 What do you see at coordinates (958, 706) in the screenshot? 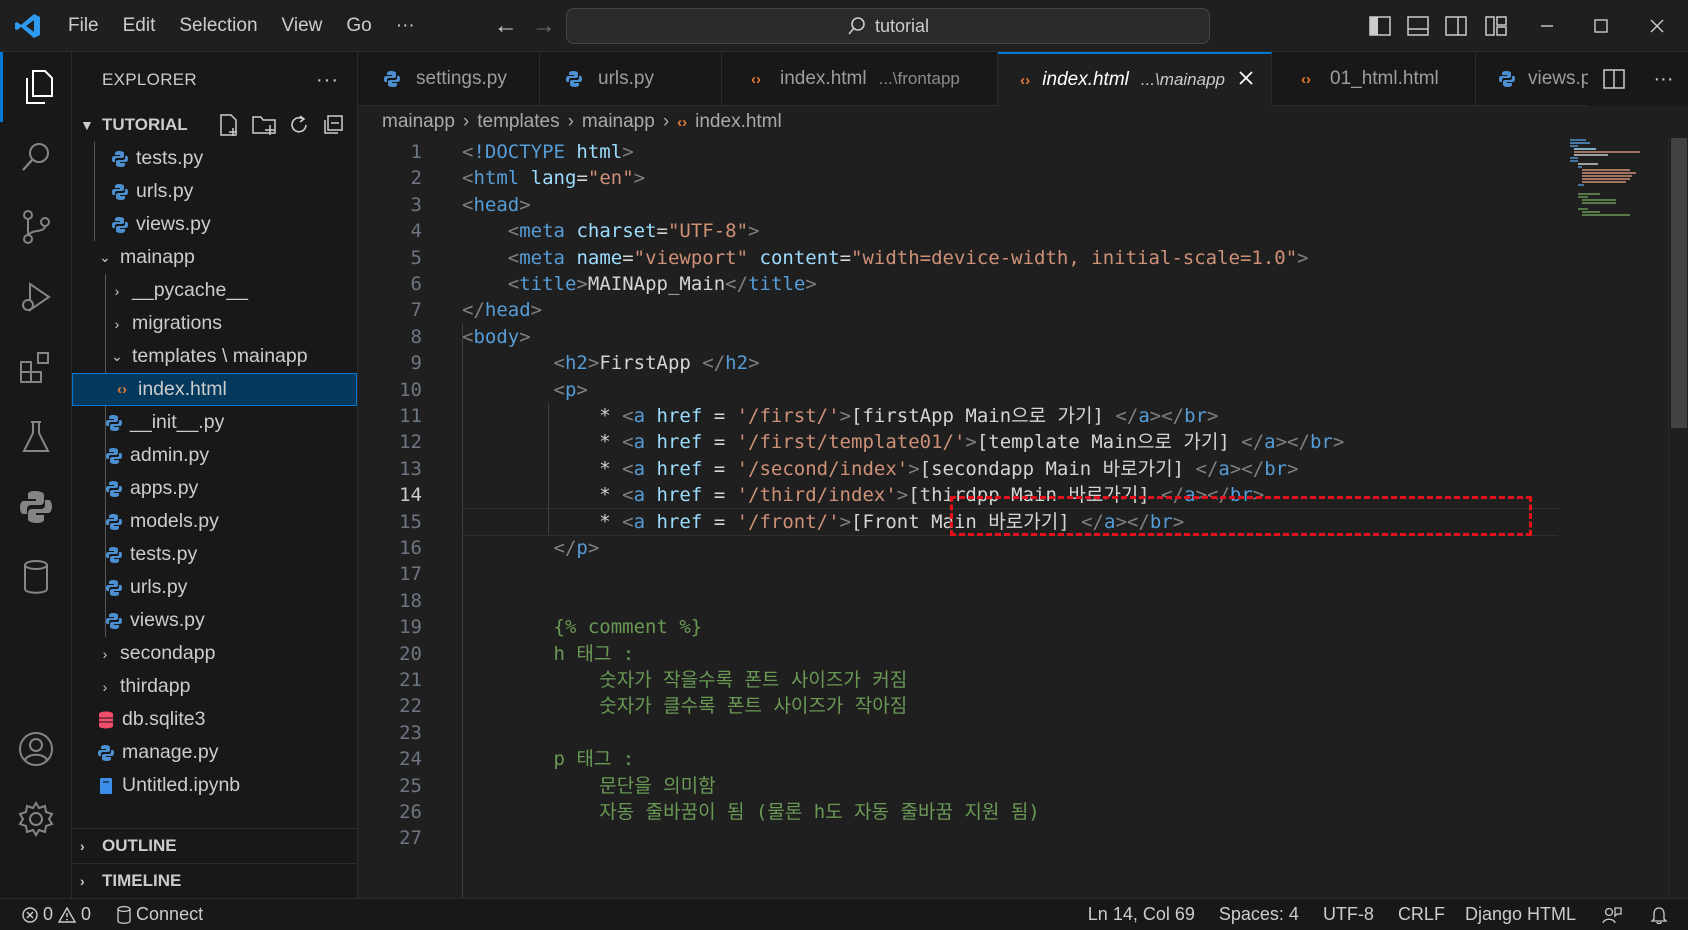
I see `code-line: 22 숫자가 클수록 폰트 사이즈가 작아짐` at bounding box center [958, 706].